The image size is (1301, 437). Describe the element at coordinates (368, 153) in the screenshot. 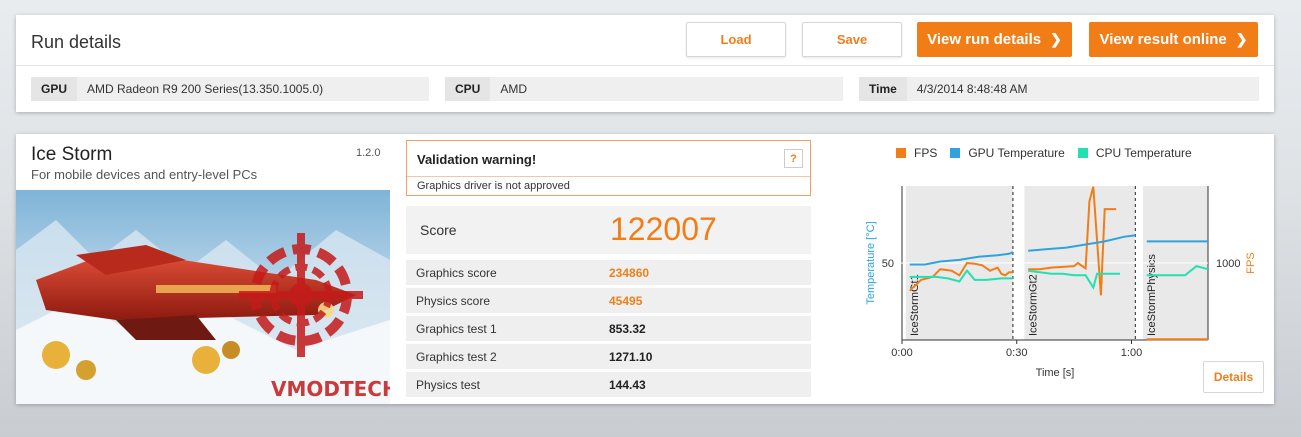

I see `benchmark-version: 1.2.0` at that location.